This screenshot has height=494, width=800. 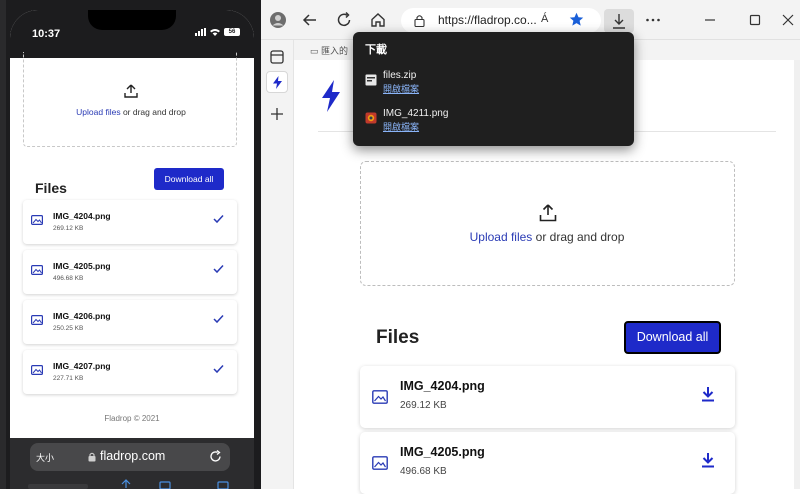 What do you see at coordinates (45, 457) in the screenshot?
I see `text-size-button: 大小` at bounding box center [45, 457].